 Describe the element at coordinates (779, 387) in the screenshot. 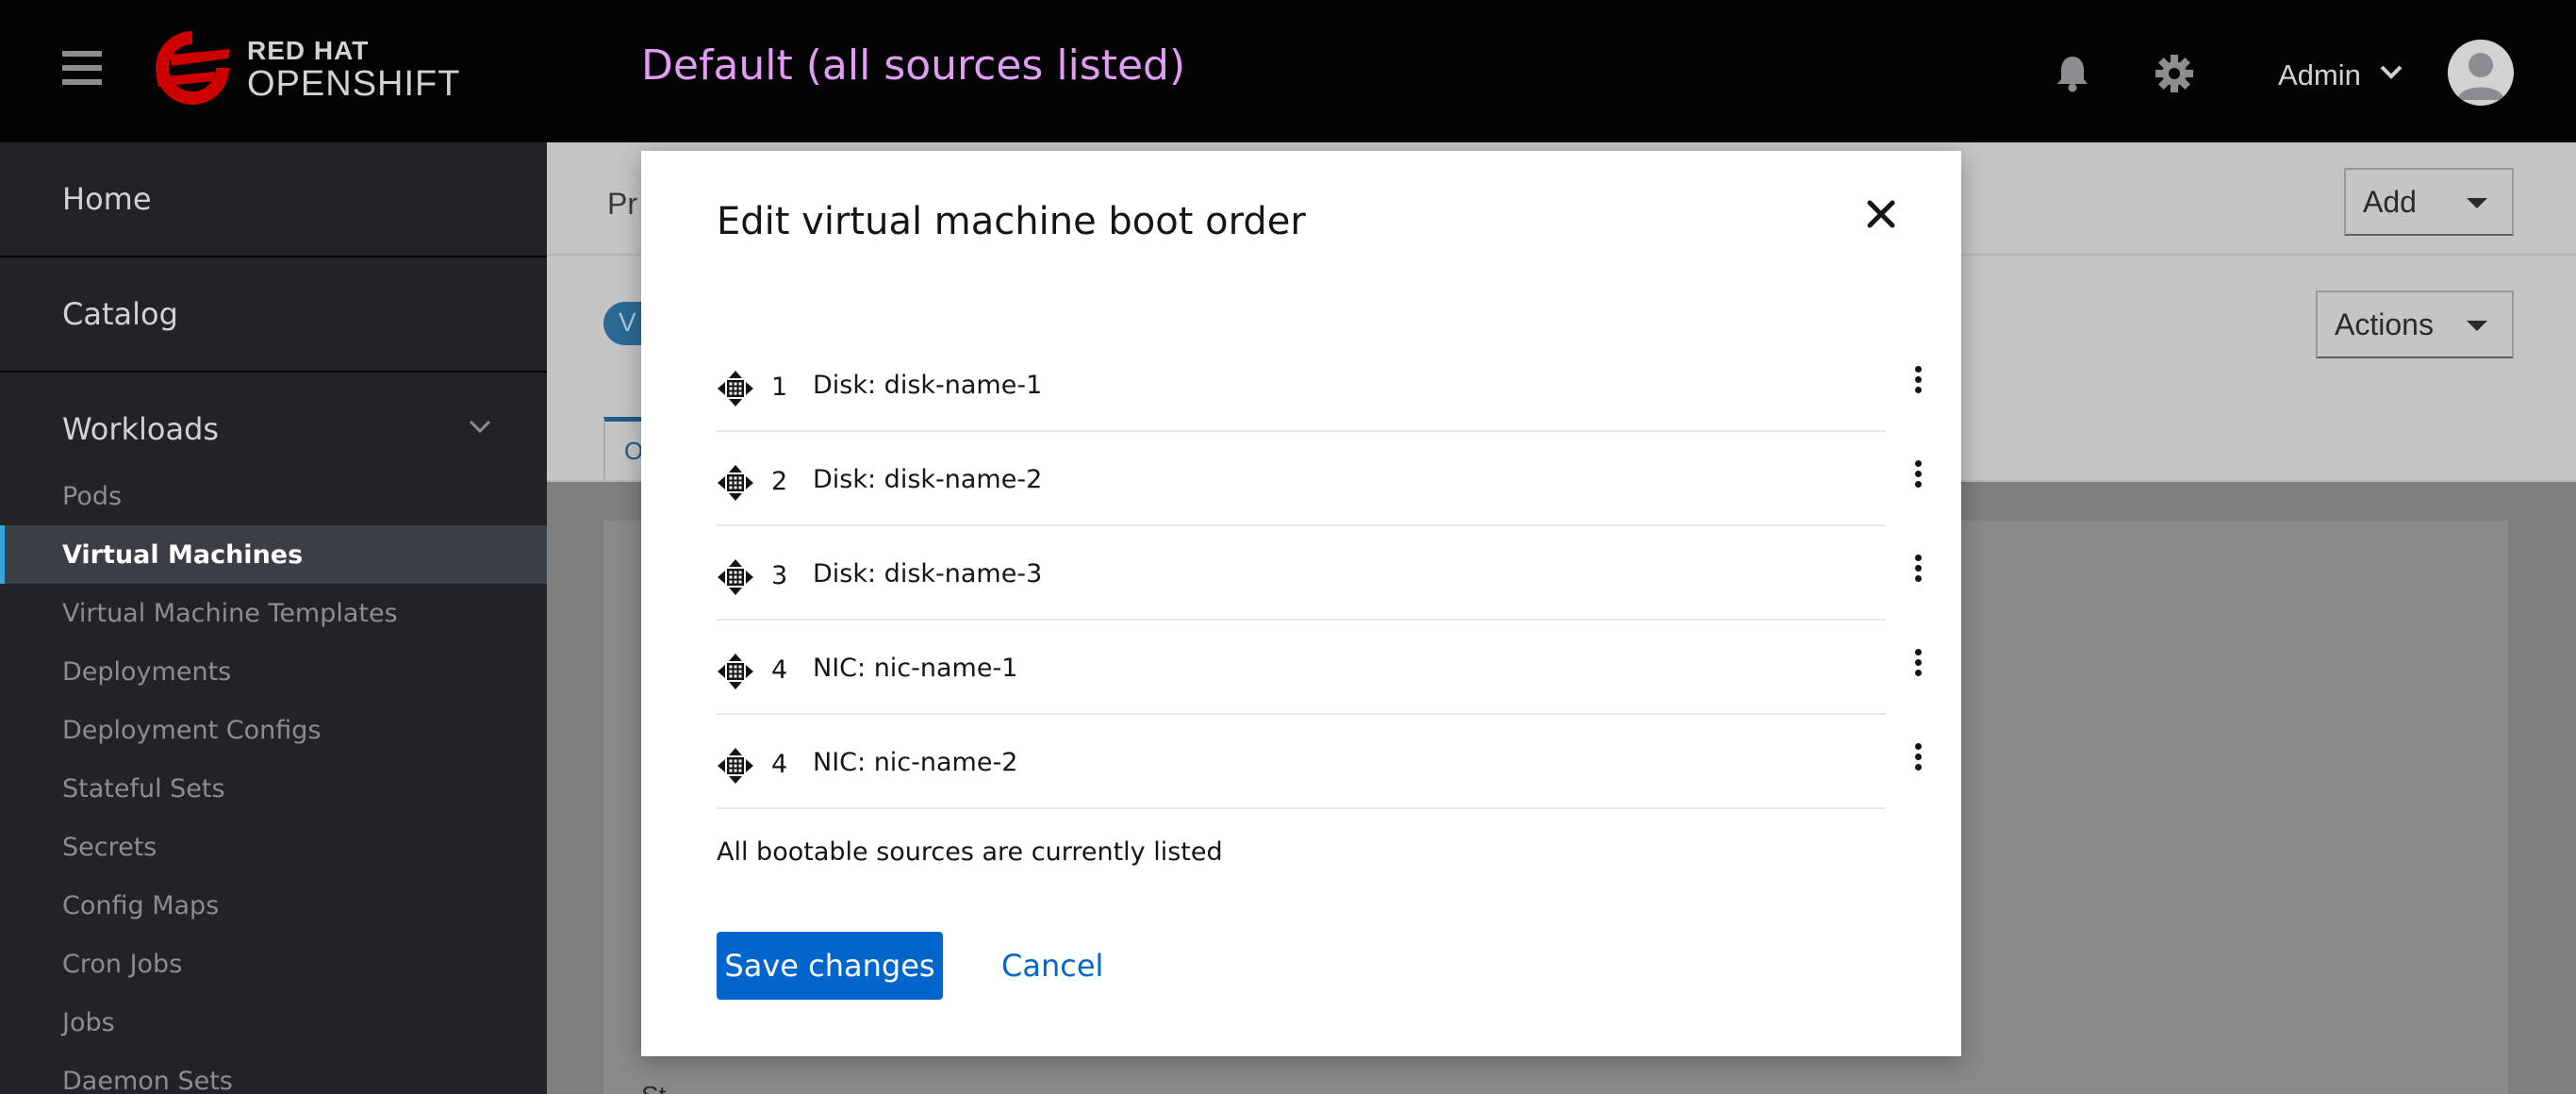

I see `boot-order-number: 1` at that location.